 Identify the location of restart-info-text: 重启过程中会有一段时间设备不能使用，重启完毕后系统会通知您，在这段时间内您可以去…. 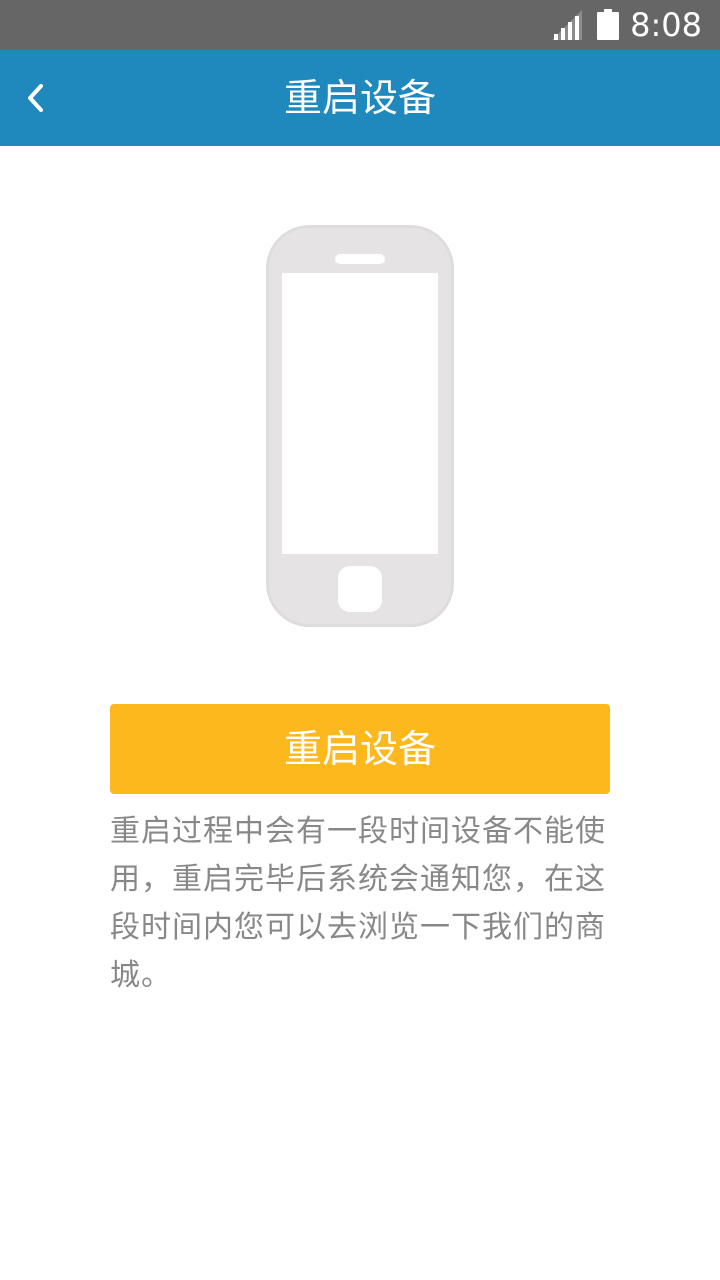
(358, 903).